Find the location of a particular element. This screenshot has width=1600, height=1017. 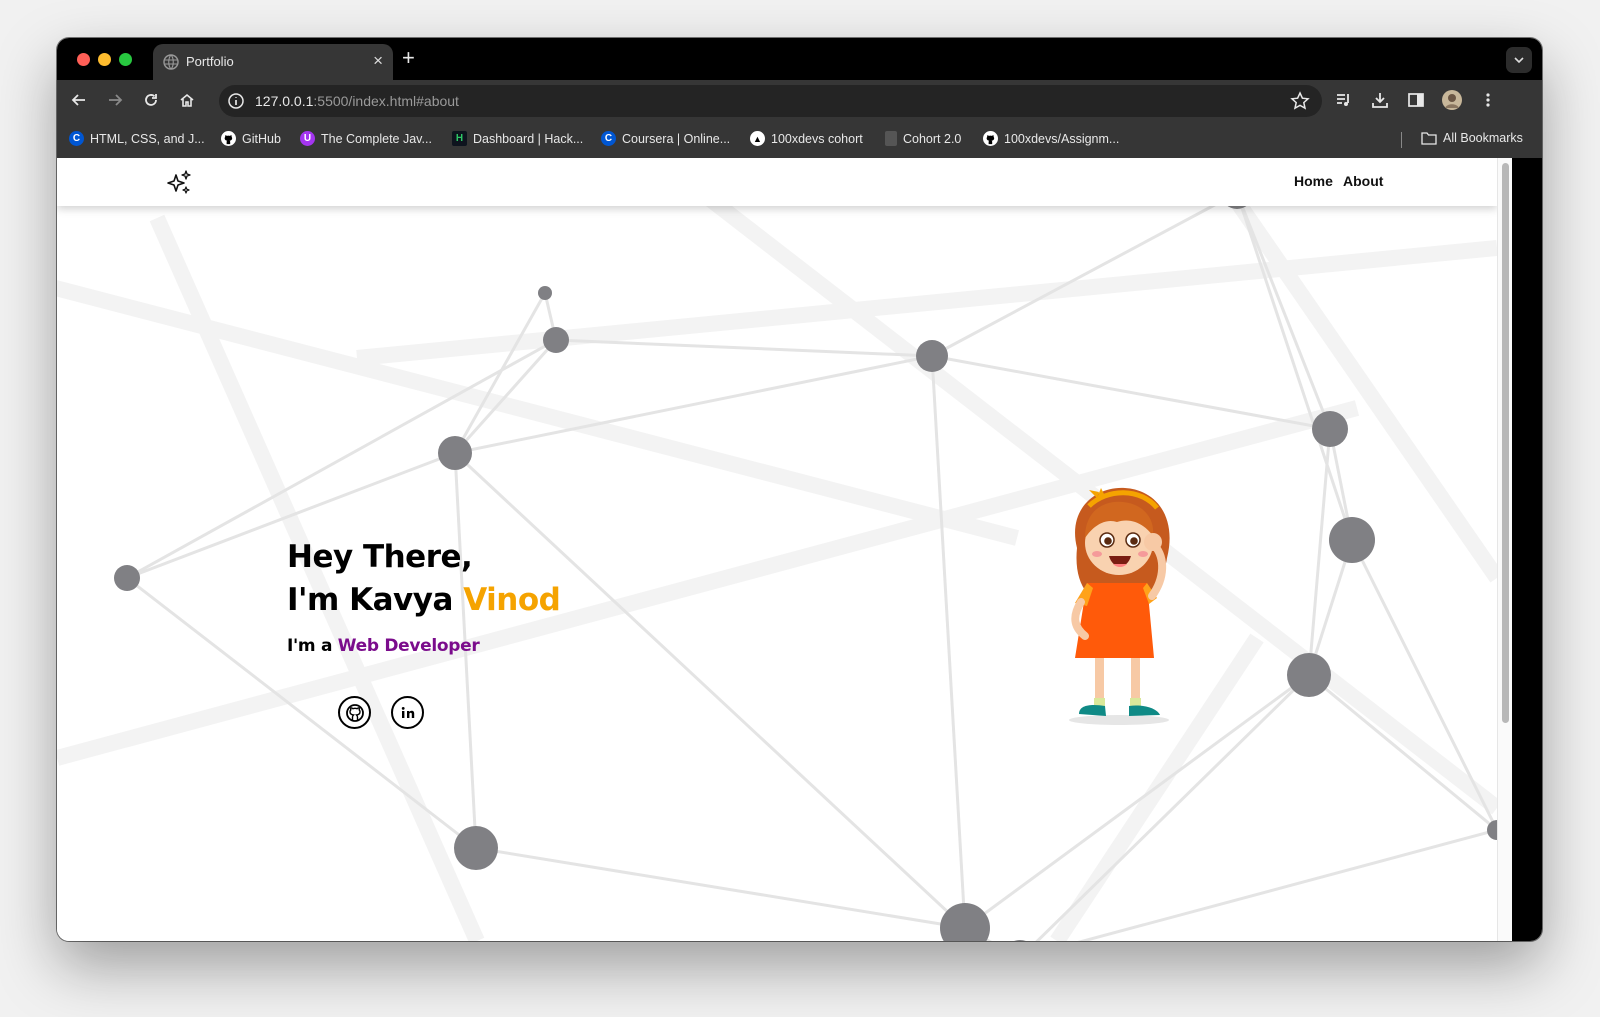

url-host: 127.0.0.1 is located at coordinates (284, 101).